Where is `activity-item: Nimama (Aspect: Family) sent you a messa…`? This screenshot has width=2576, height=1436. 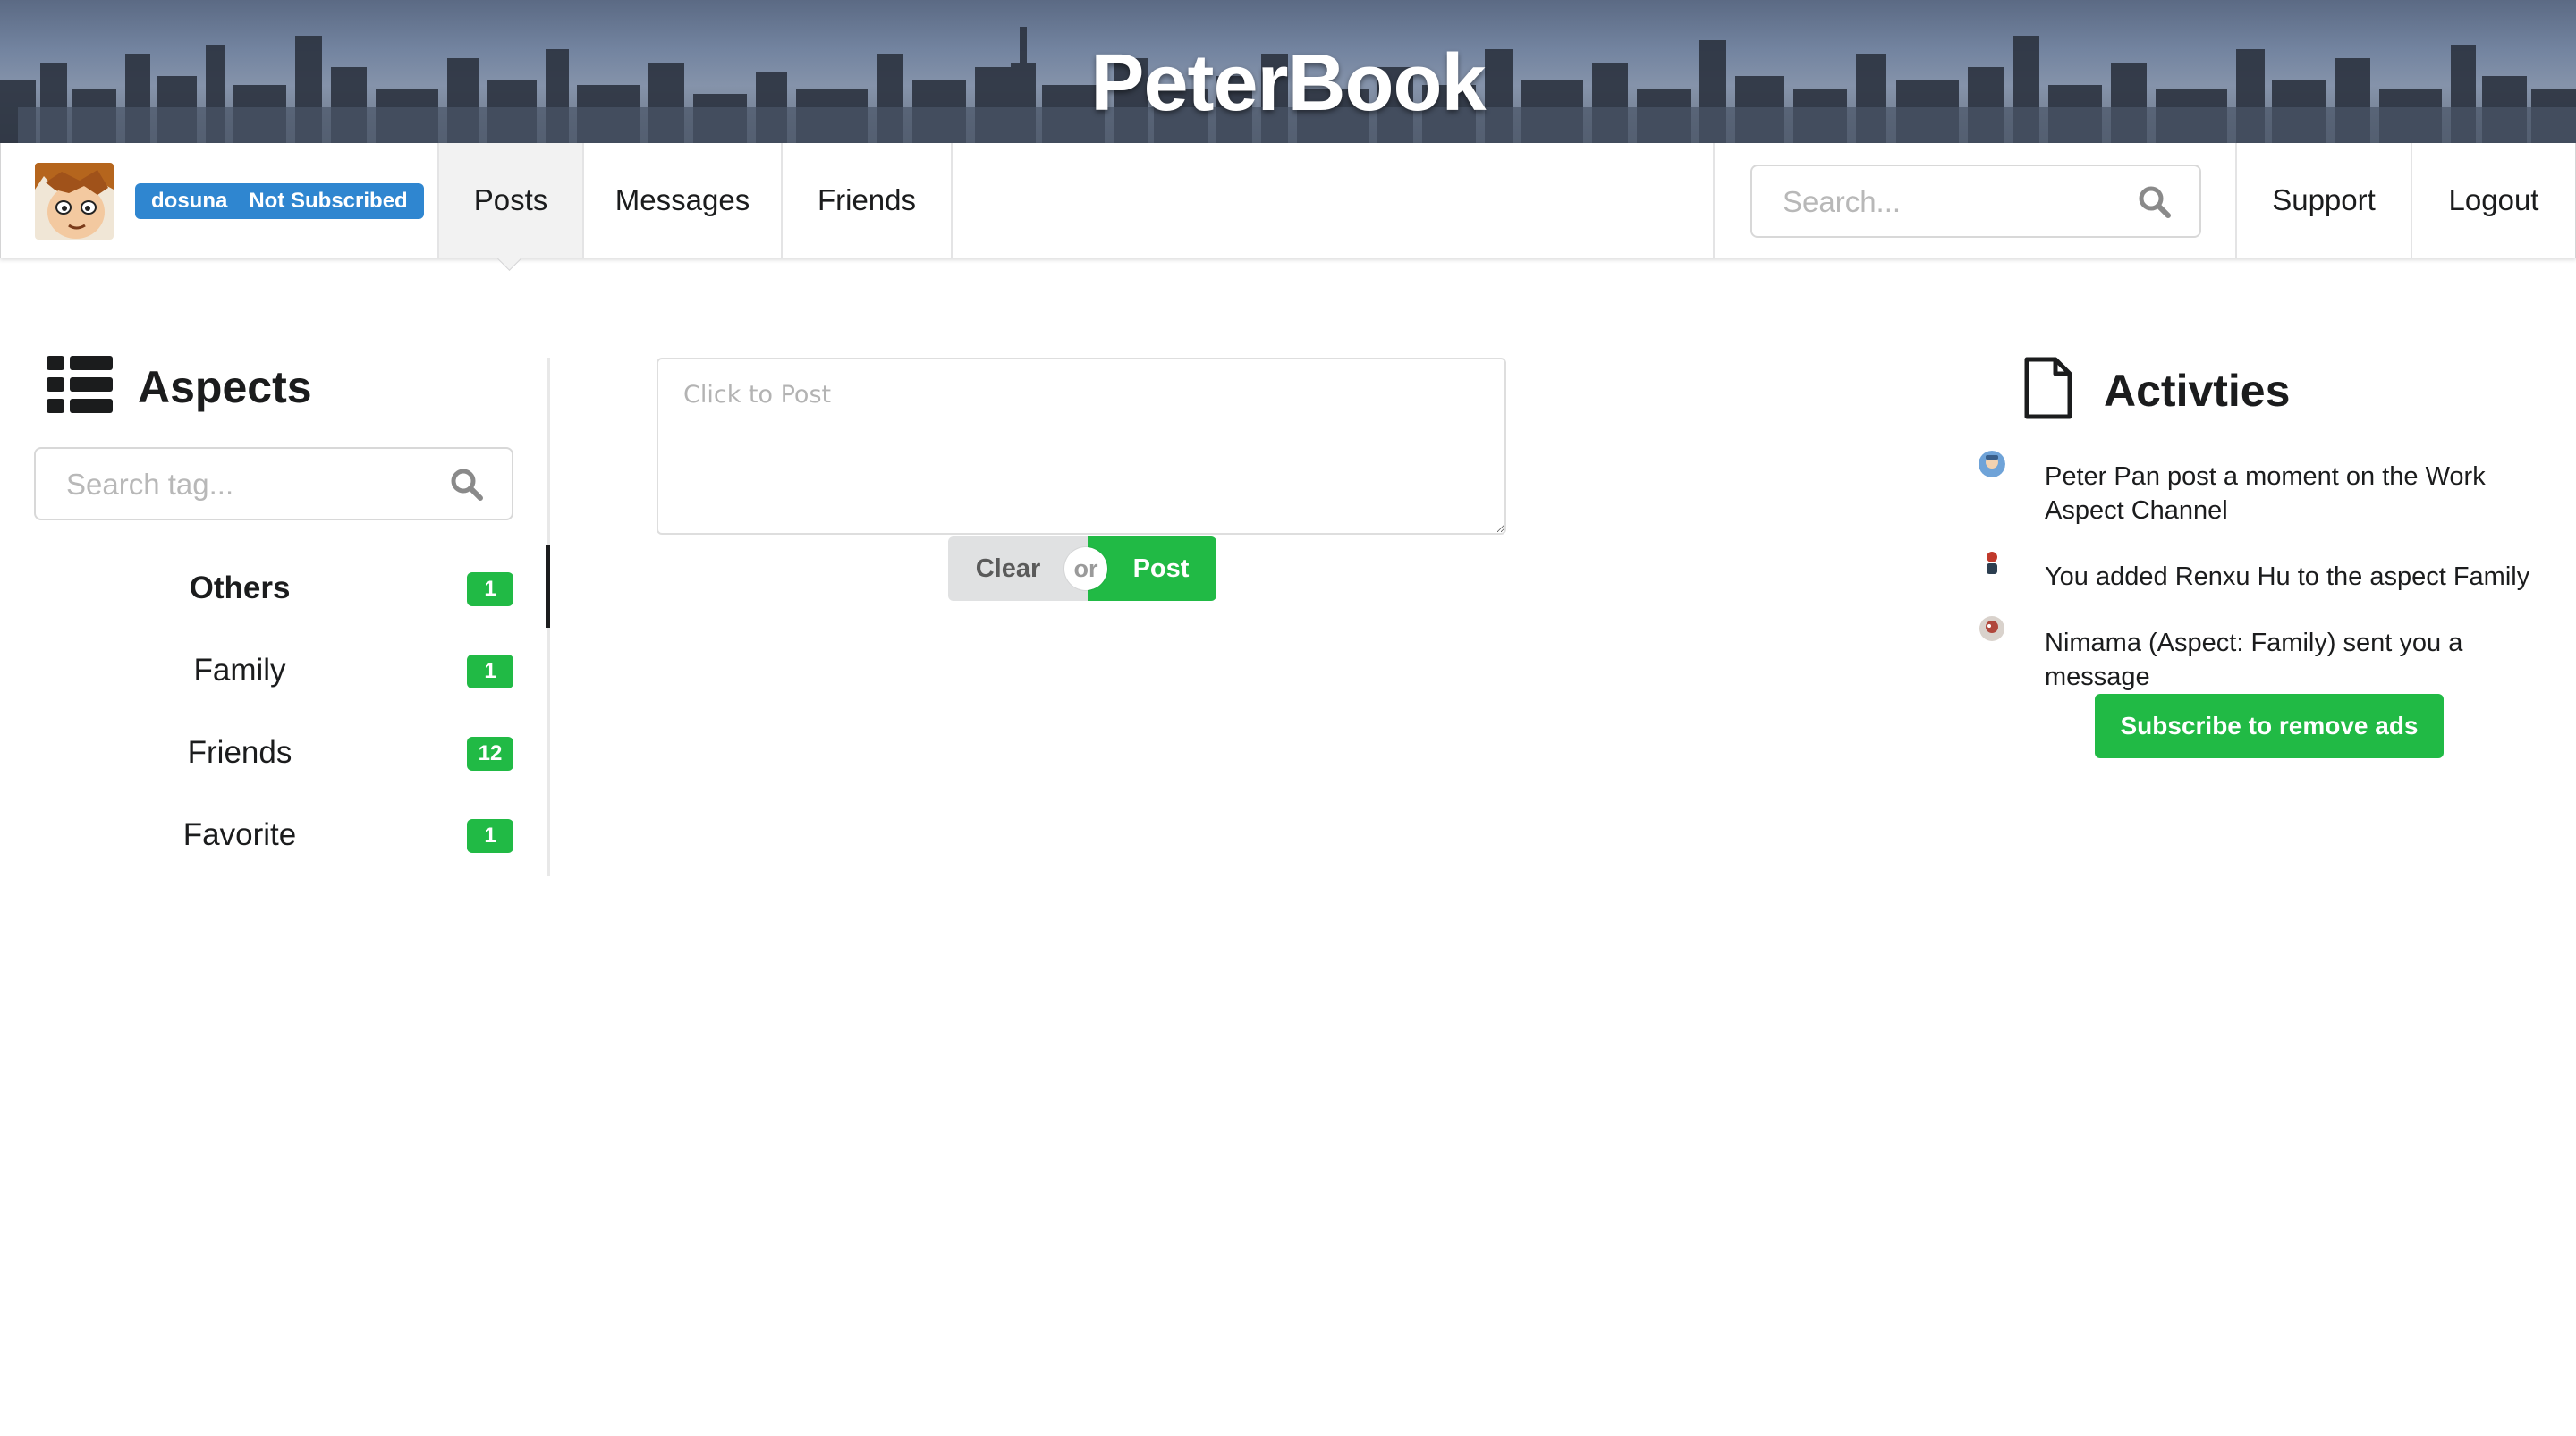 activity-item: Nimama (Aspect: Family) sent you a messa… is located at coordinates (2254, 660).